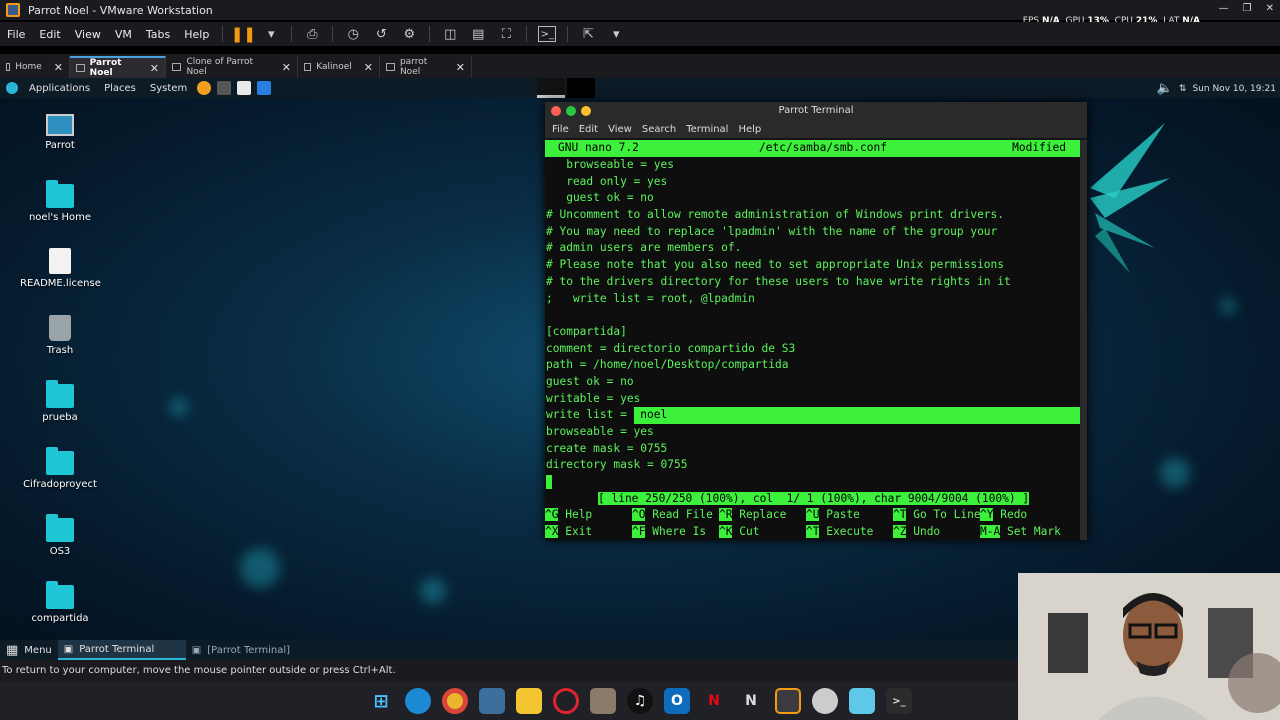  Describe the element at coordinates (862, 701) in the screenshot. I see `notepad-icon` at that location.